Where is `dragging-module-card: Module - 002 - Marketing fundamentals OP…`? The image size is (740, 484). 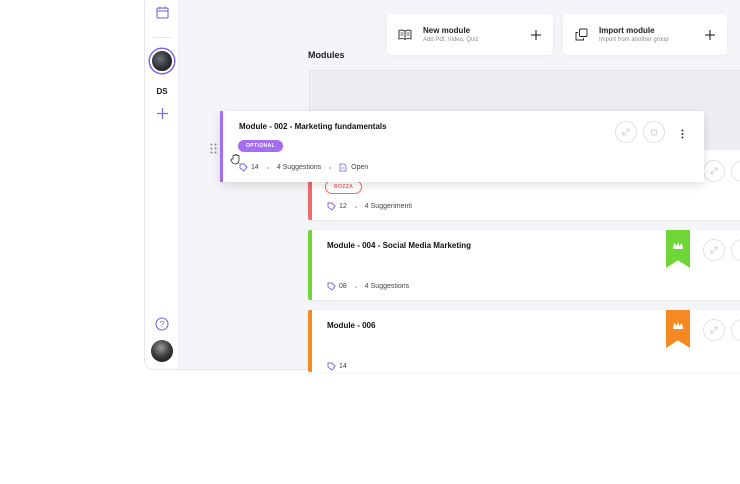 dragging-module-card: Module - 002 - Marketing fundamentals OP… is located at coordinates (462, 146).